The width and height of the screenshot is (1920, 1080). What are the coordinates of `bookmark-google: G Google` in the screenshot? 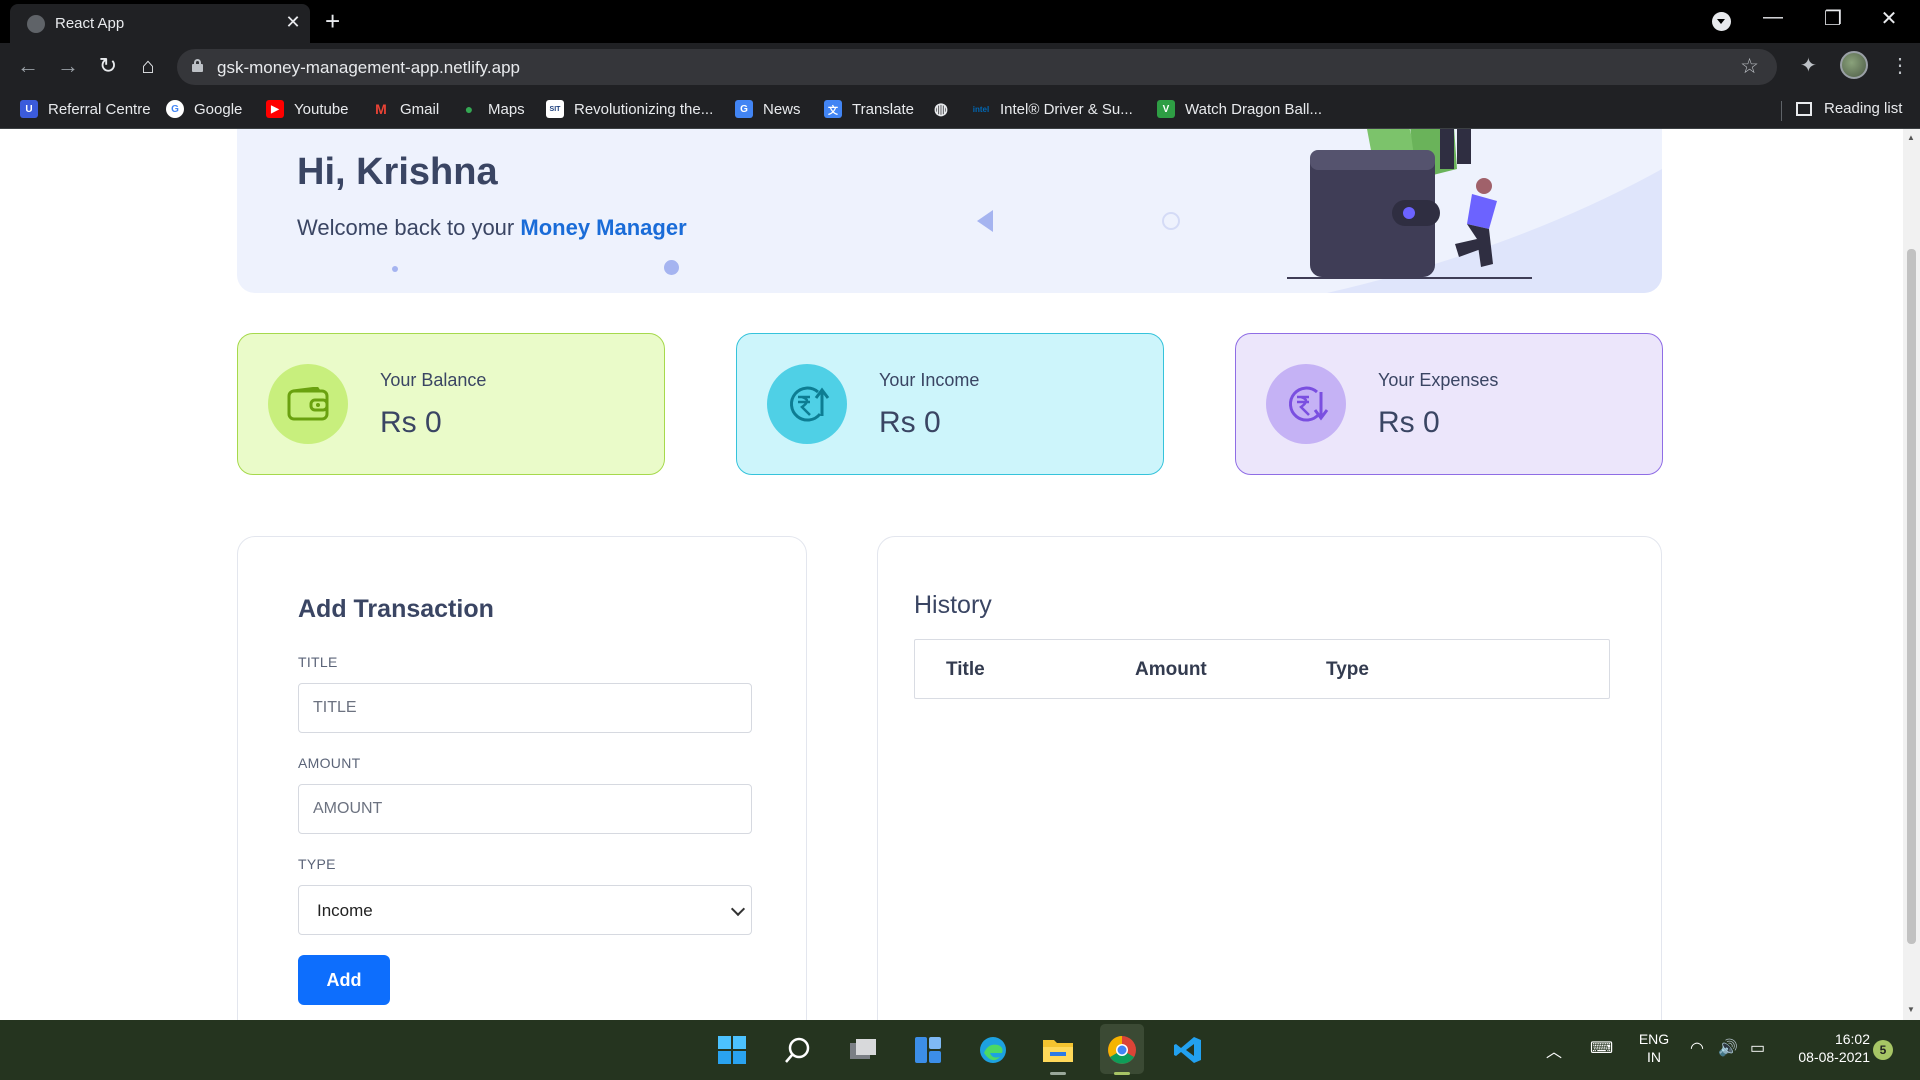 It's located at (204, 109).